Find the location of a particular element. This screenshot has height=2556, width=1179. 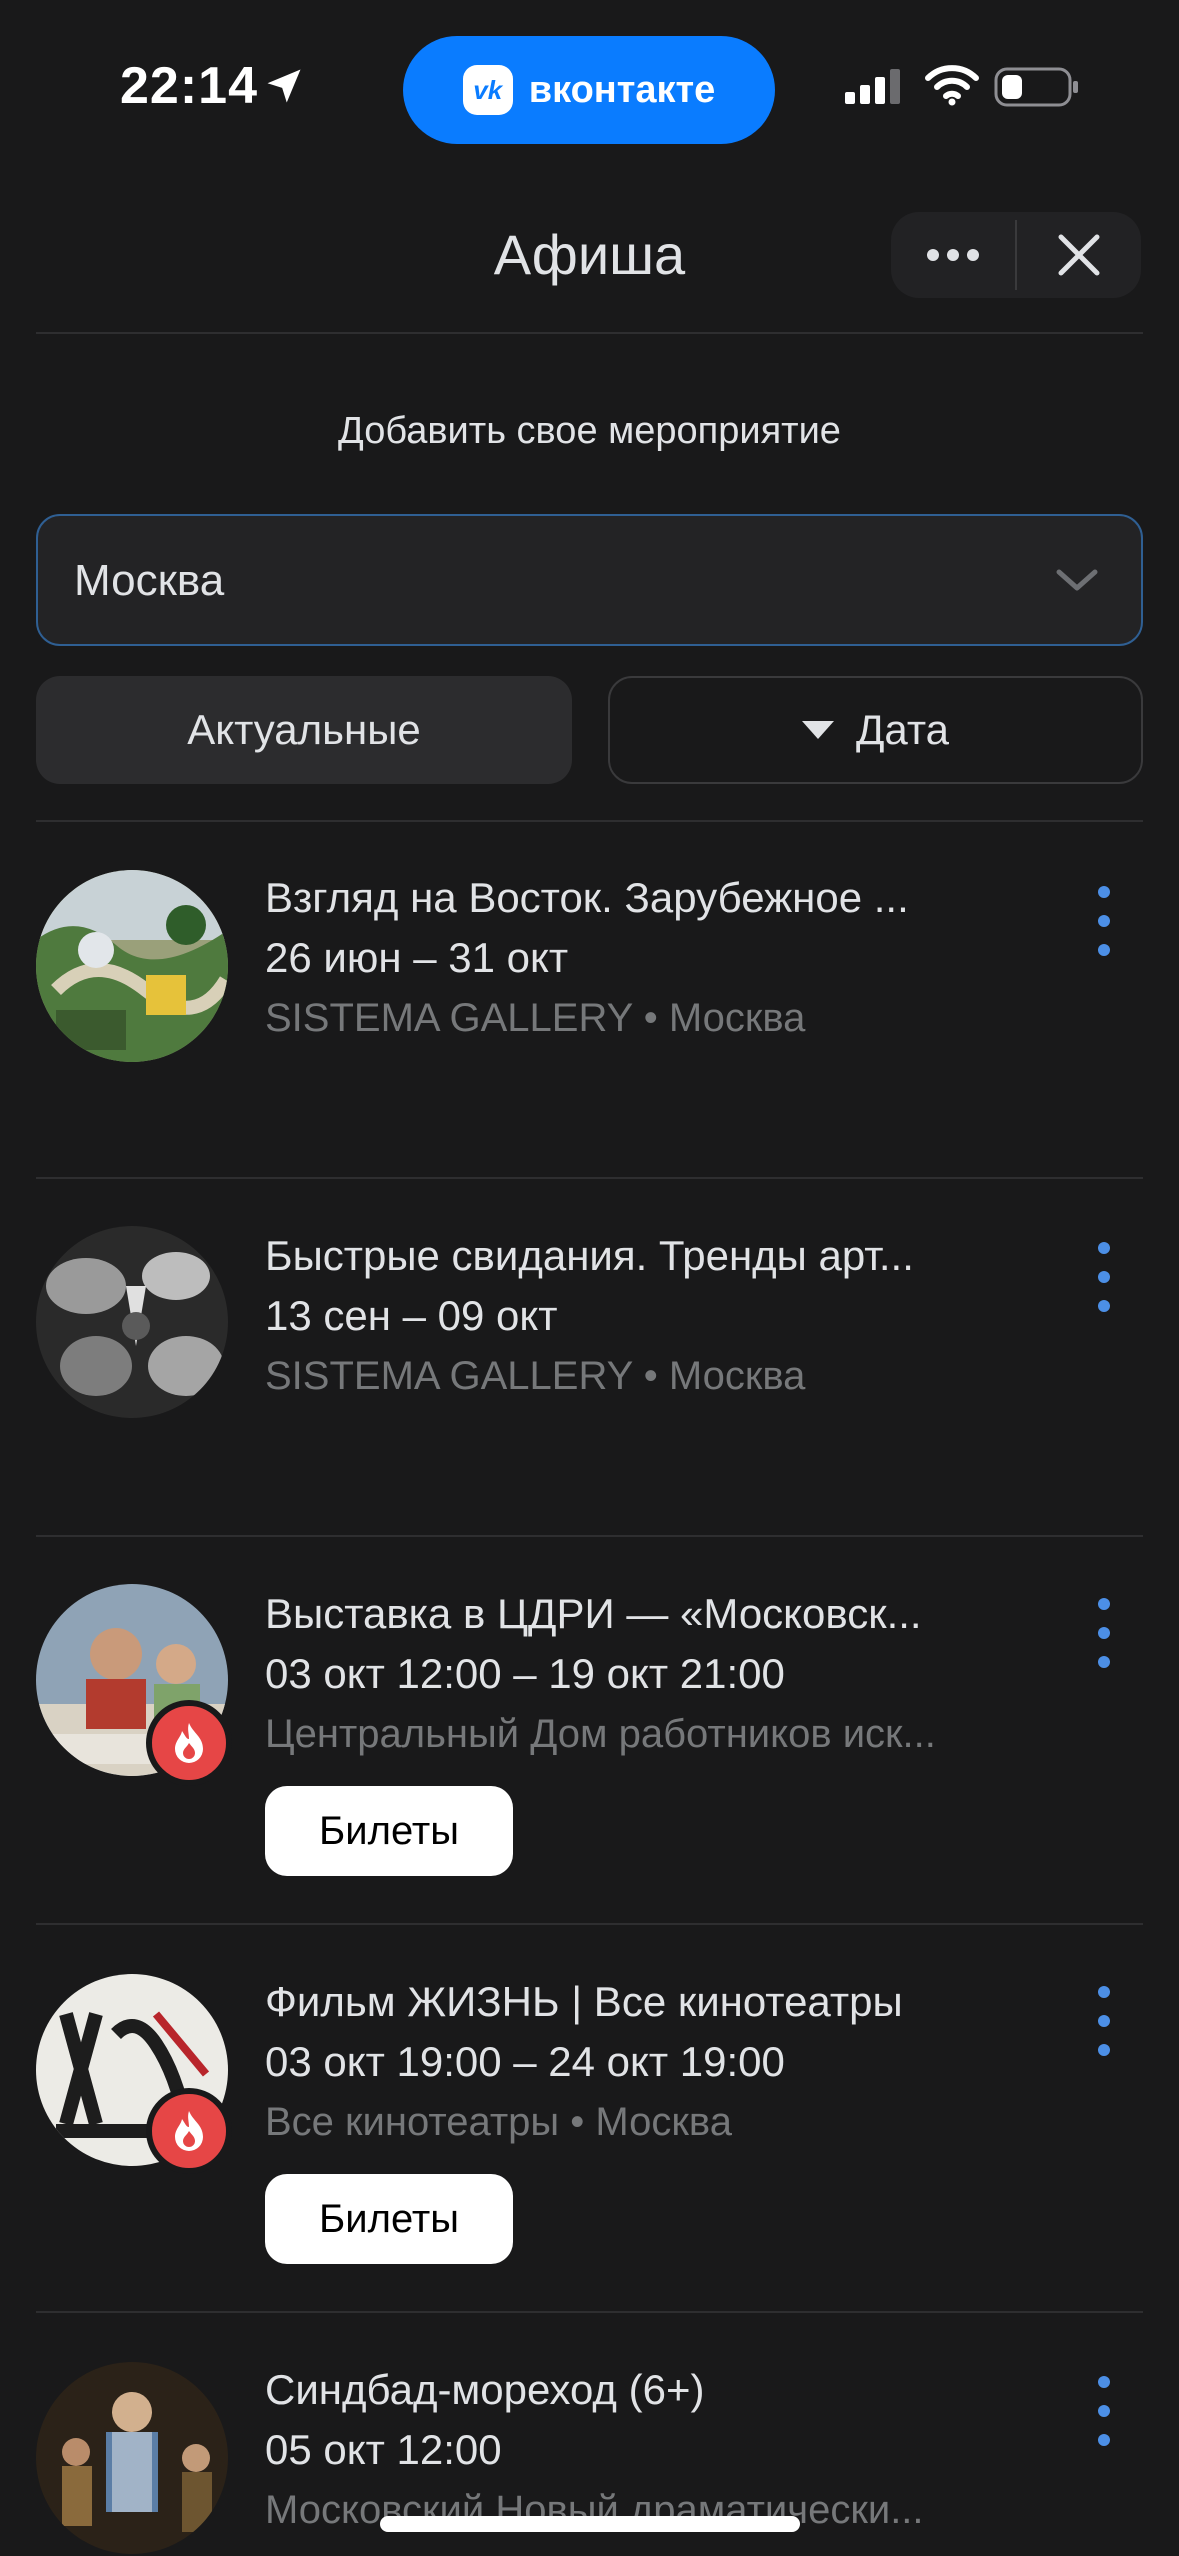

event-title: Фильм ЖИЗНЬ | Все кинотеатры is located at coordinates (584, 2001).